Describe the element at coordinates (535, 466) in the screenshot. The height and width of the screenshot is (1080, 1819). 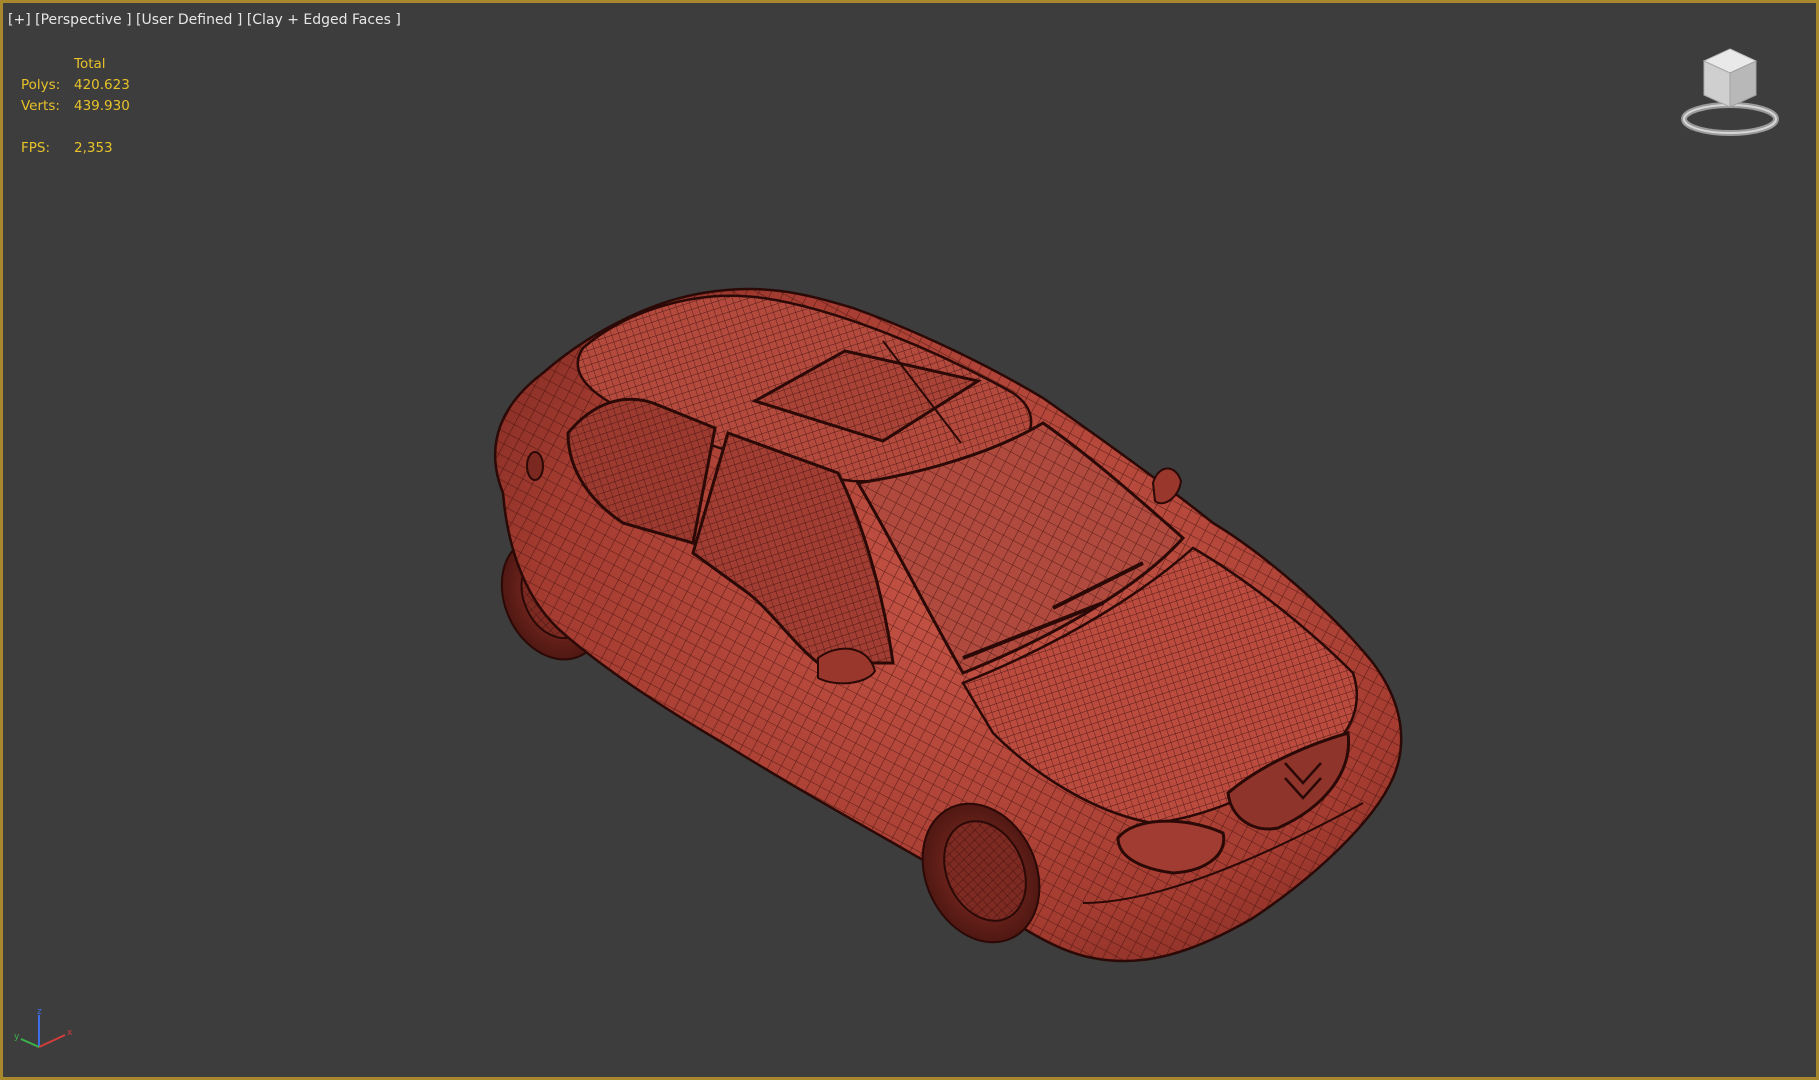
I see `rear-light` at that location.